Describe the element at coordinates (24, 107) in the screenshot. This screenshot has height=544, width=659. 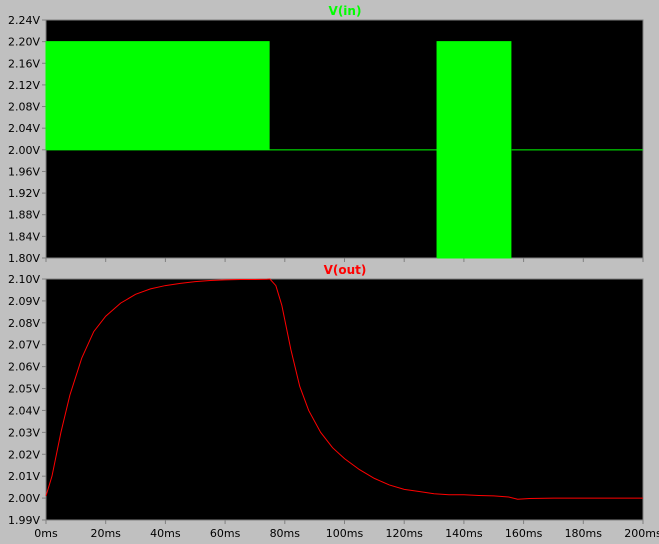
I see `vin-y-tick-label: 2.08V` at that location.